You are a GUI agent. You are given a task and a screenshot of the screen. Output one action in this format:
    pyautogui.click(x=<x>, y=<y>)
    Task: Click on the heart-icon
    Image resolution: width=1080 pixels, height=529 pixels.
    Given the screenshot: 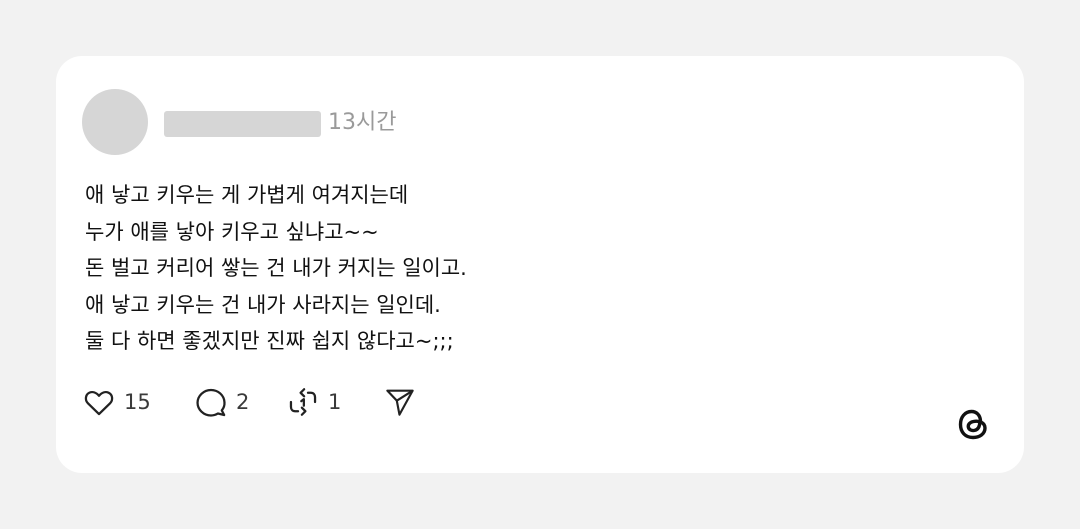 What is the action you would take?
    pyautogui.click(x=99, y=403)
    